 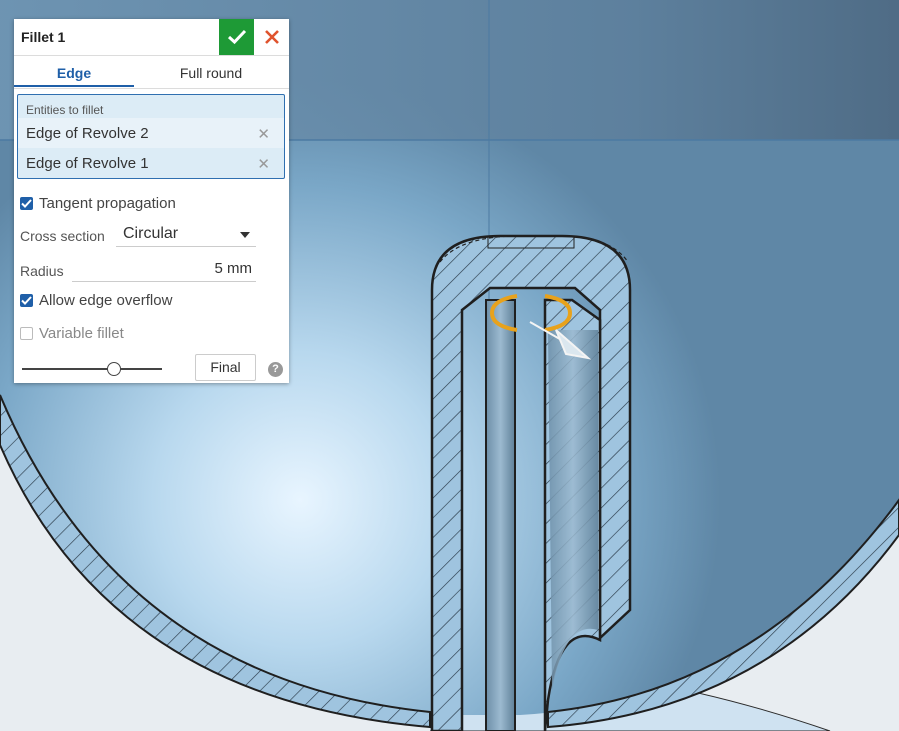 I want to click on confirm-button, so click(x=236, y=37).